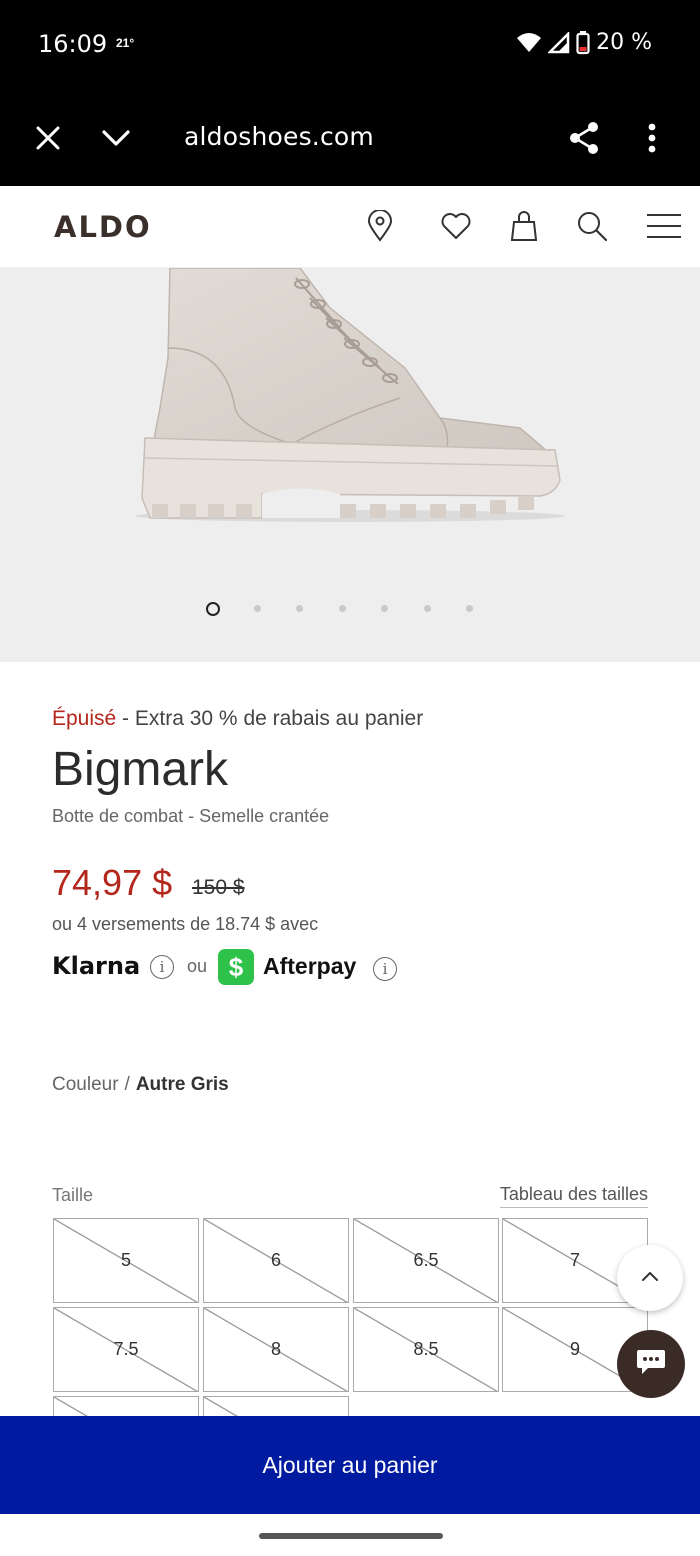 The width and height of the screenshot is (700, 1556). I want to click on size-option: 6.5, so click(426, 1260).